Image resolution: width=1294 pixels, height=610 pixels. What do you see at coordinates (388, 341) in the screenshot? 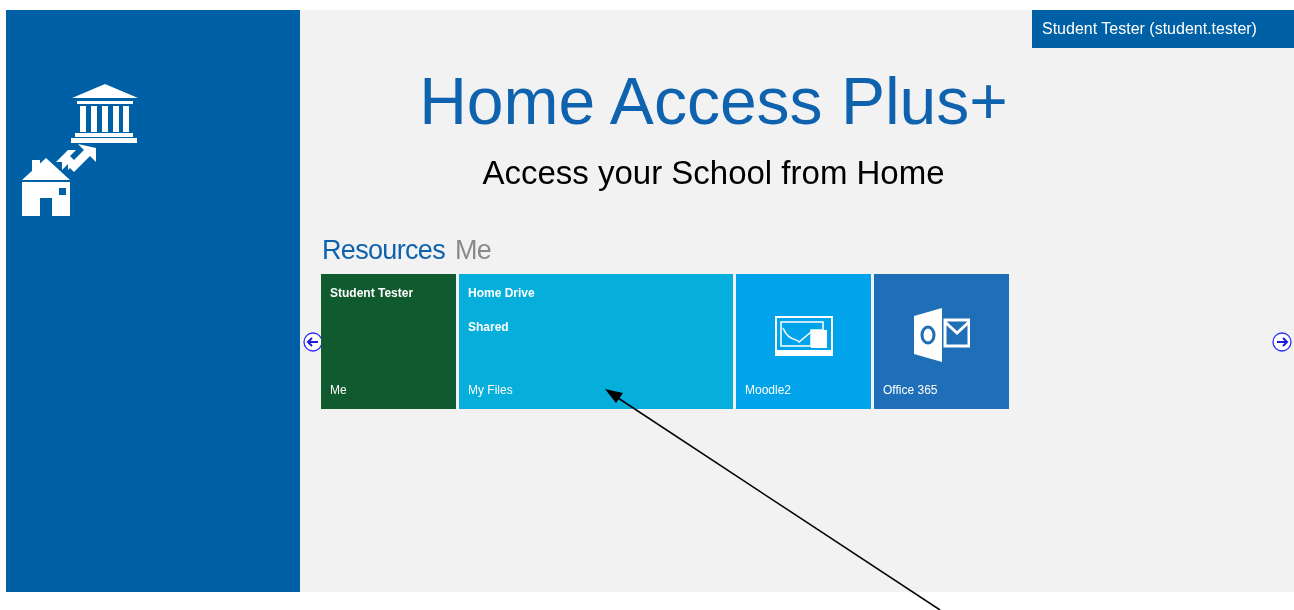
I see `app-tile: Student Tester Me` at bounding box center [388, 341].